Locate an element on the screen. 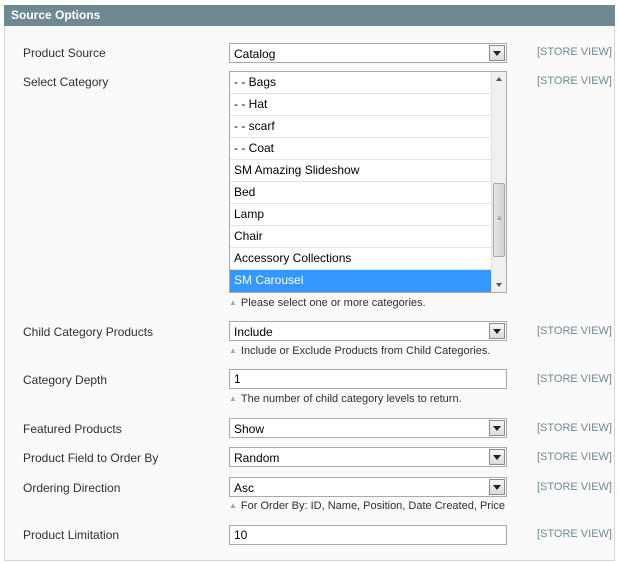 This screenshot has height=563, width=619. select-category-note: ▲ Please select one or more categories. is located at coordinates (327, 303).